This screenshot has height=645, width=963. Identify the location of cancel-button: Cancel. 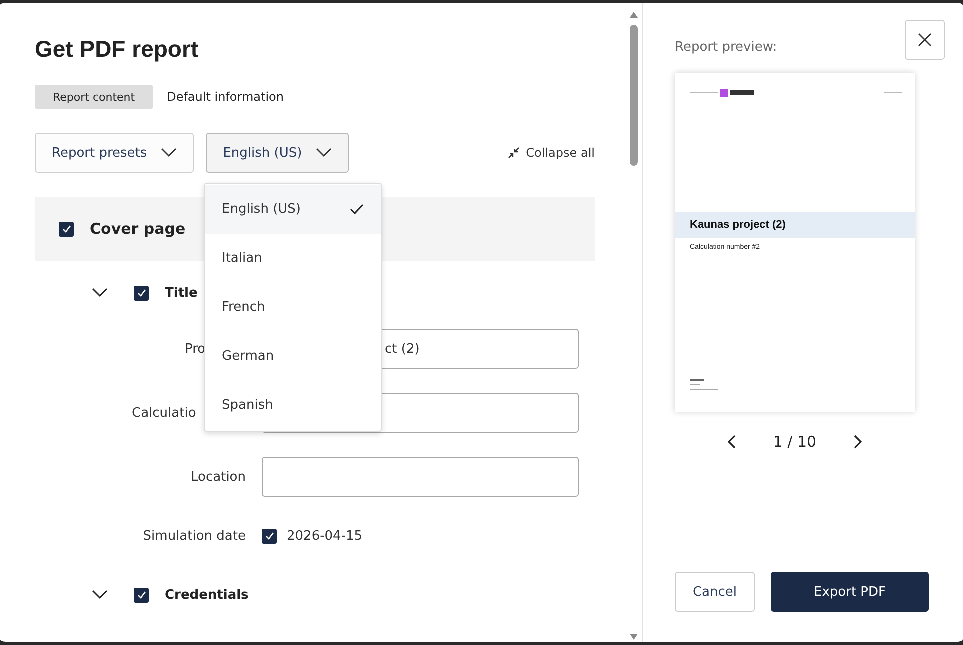
(715, 592).